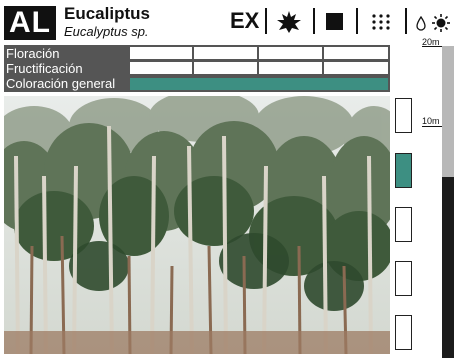 This screenshot has width=454, height=358. Describe the element at coordinates (441, 23) in the screenshot. I see `sun-icon` at that location.